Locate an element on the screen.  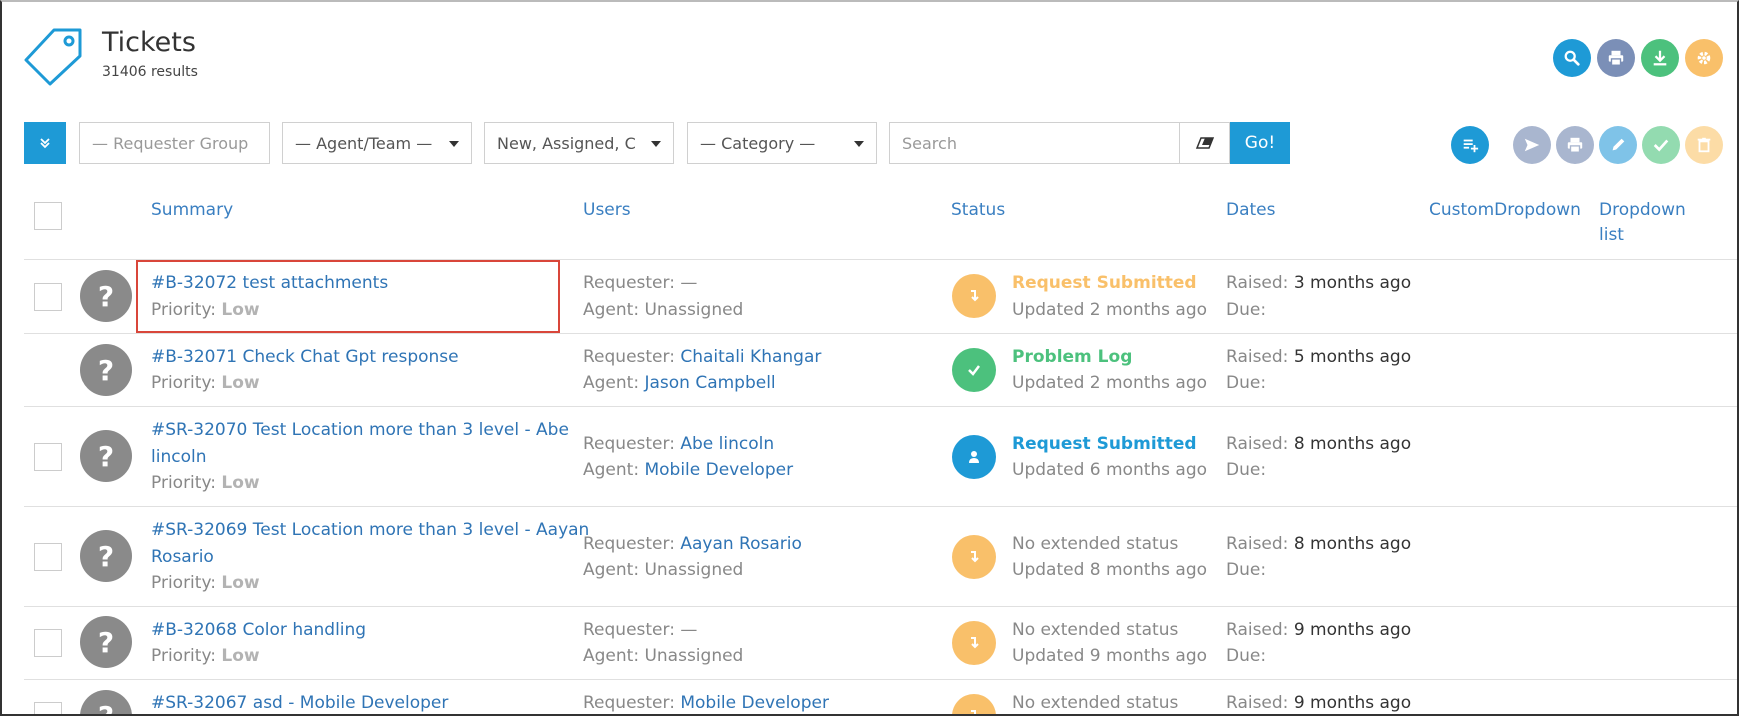
check-icon is located at coordinates (974, 370).